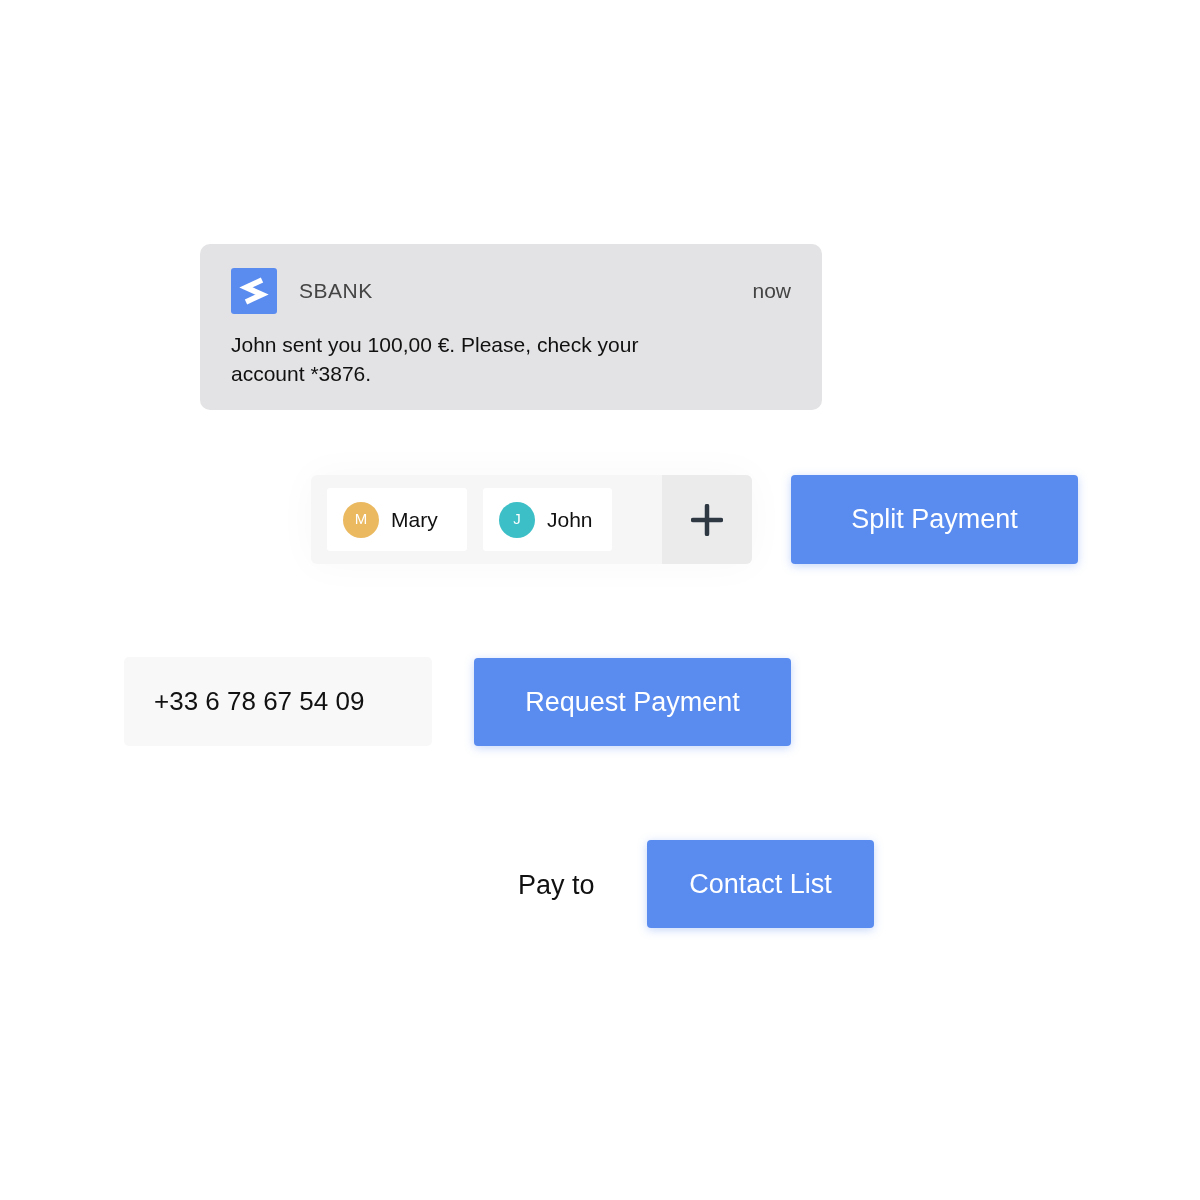  What do you see at coordinates (414, 519) in the screenshot?
I see `participant-name: Mary` at bounding box center [414, 519].